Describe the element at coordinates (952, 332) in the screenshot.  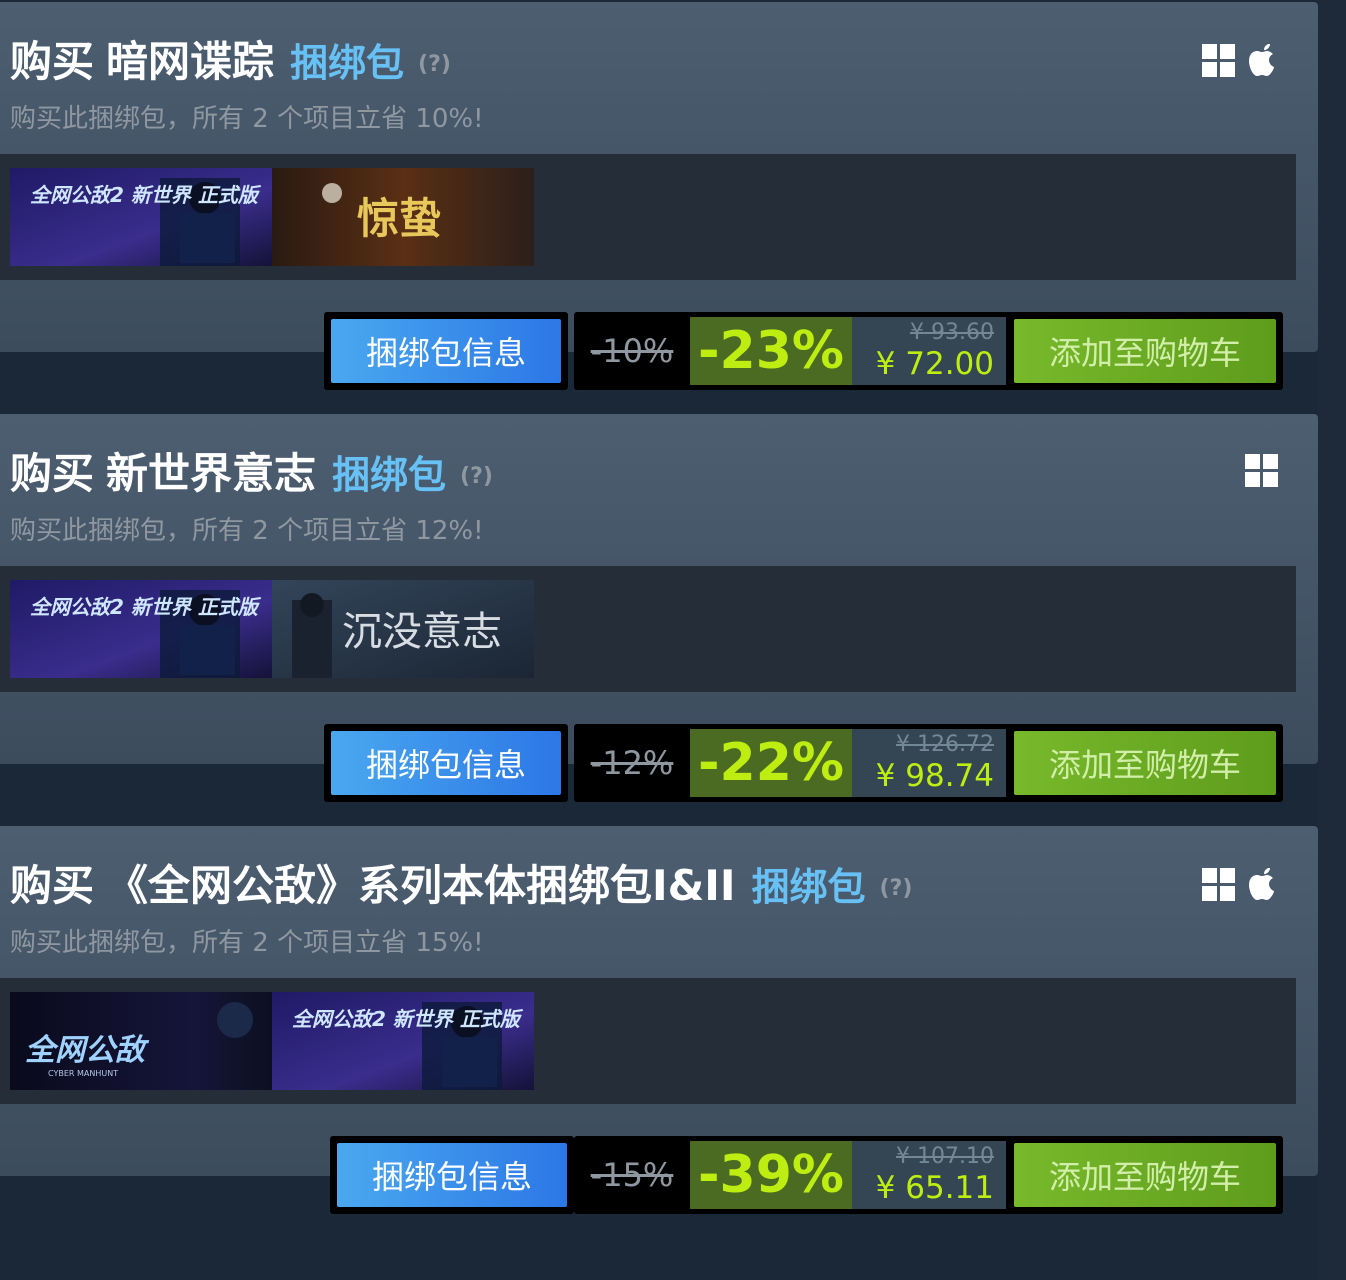
I see `original-price: ¥ 93.60` at that location.